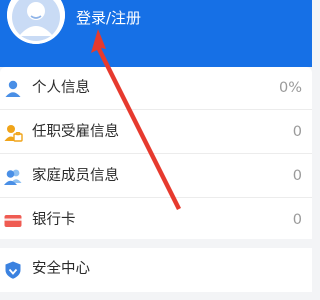 The image size is (320, 300). Describe the element at coordinates (61, 88) in the screenshot. I see `list-item-label: 个人信息` at that location.